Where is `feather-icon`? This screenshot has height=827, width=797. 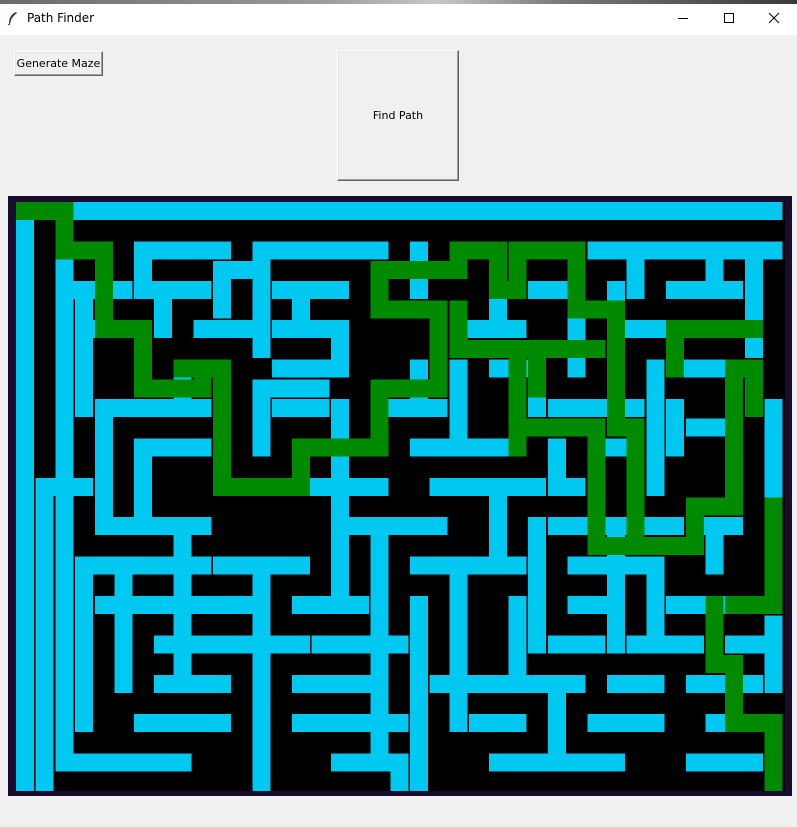
feather-icon is located at coordinates (12, 18).